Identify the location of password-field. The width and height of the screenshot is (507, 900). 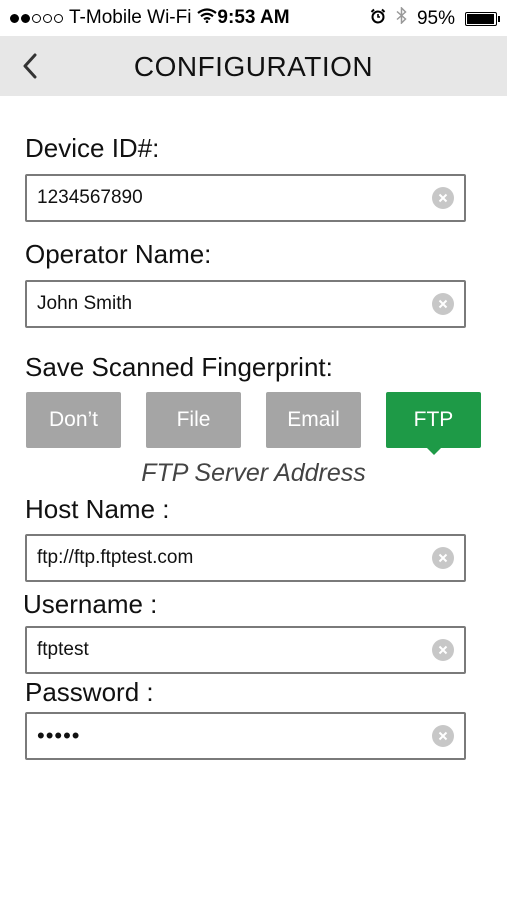
(245, 736).